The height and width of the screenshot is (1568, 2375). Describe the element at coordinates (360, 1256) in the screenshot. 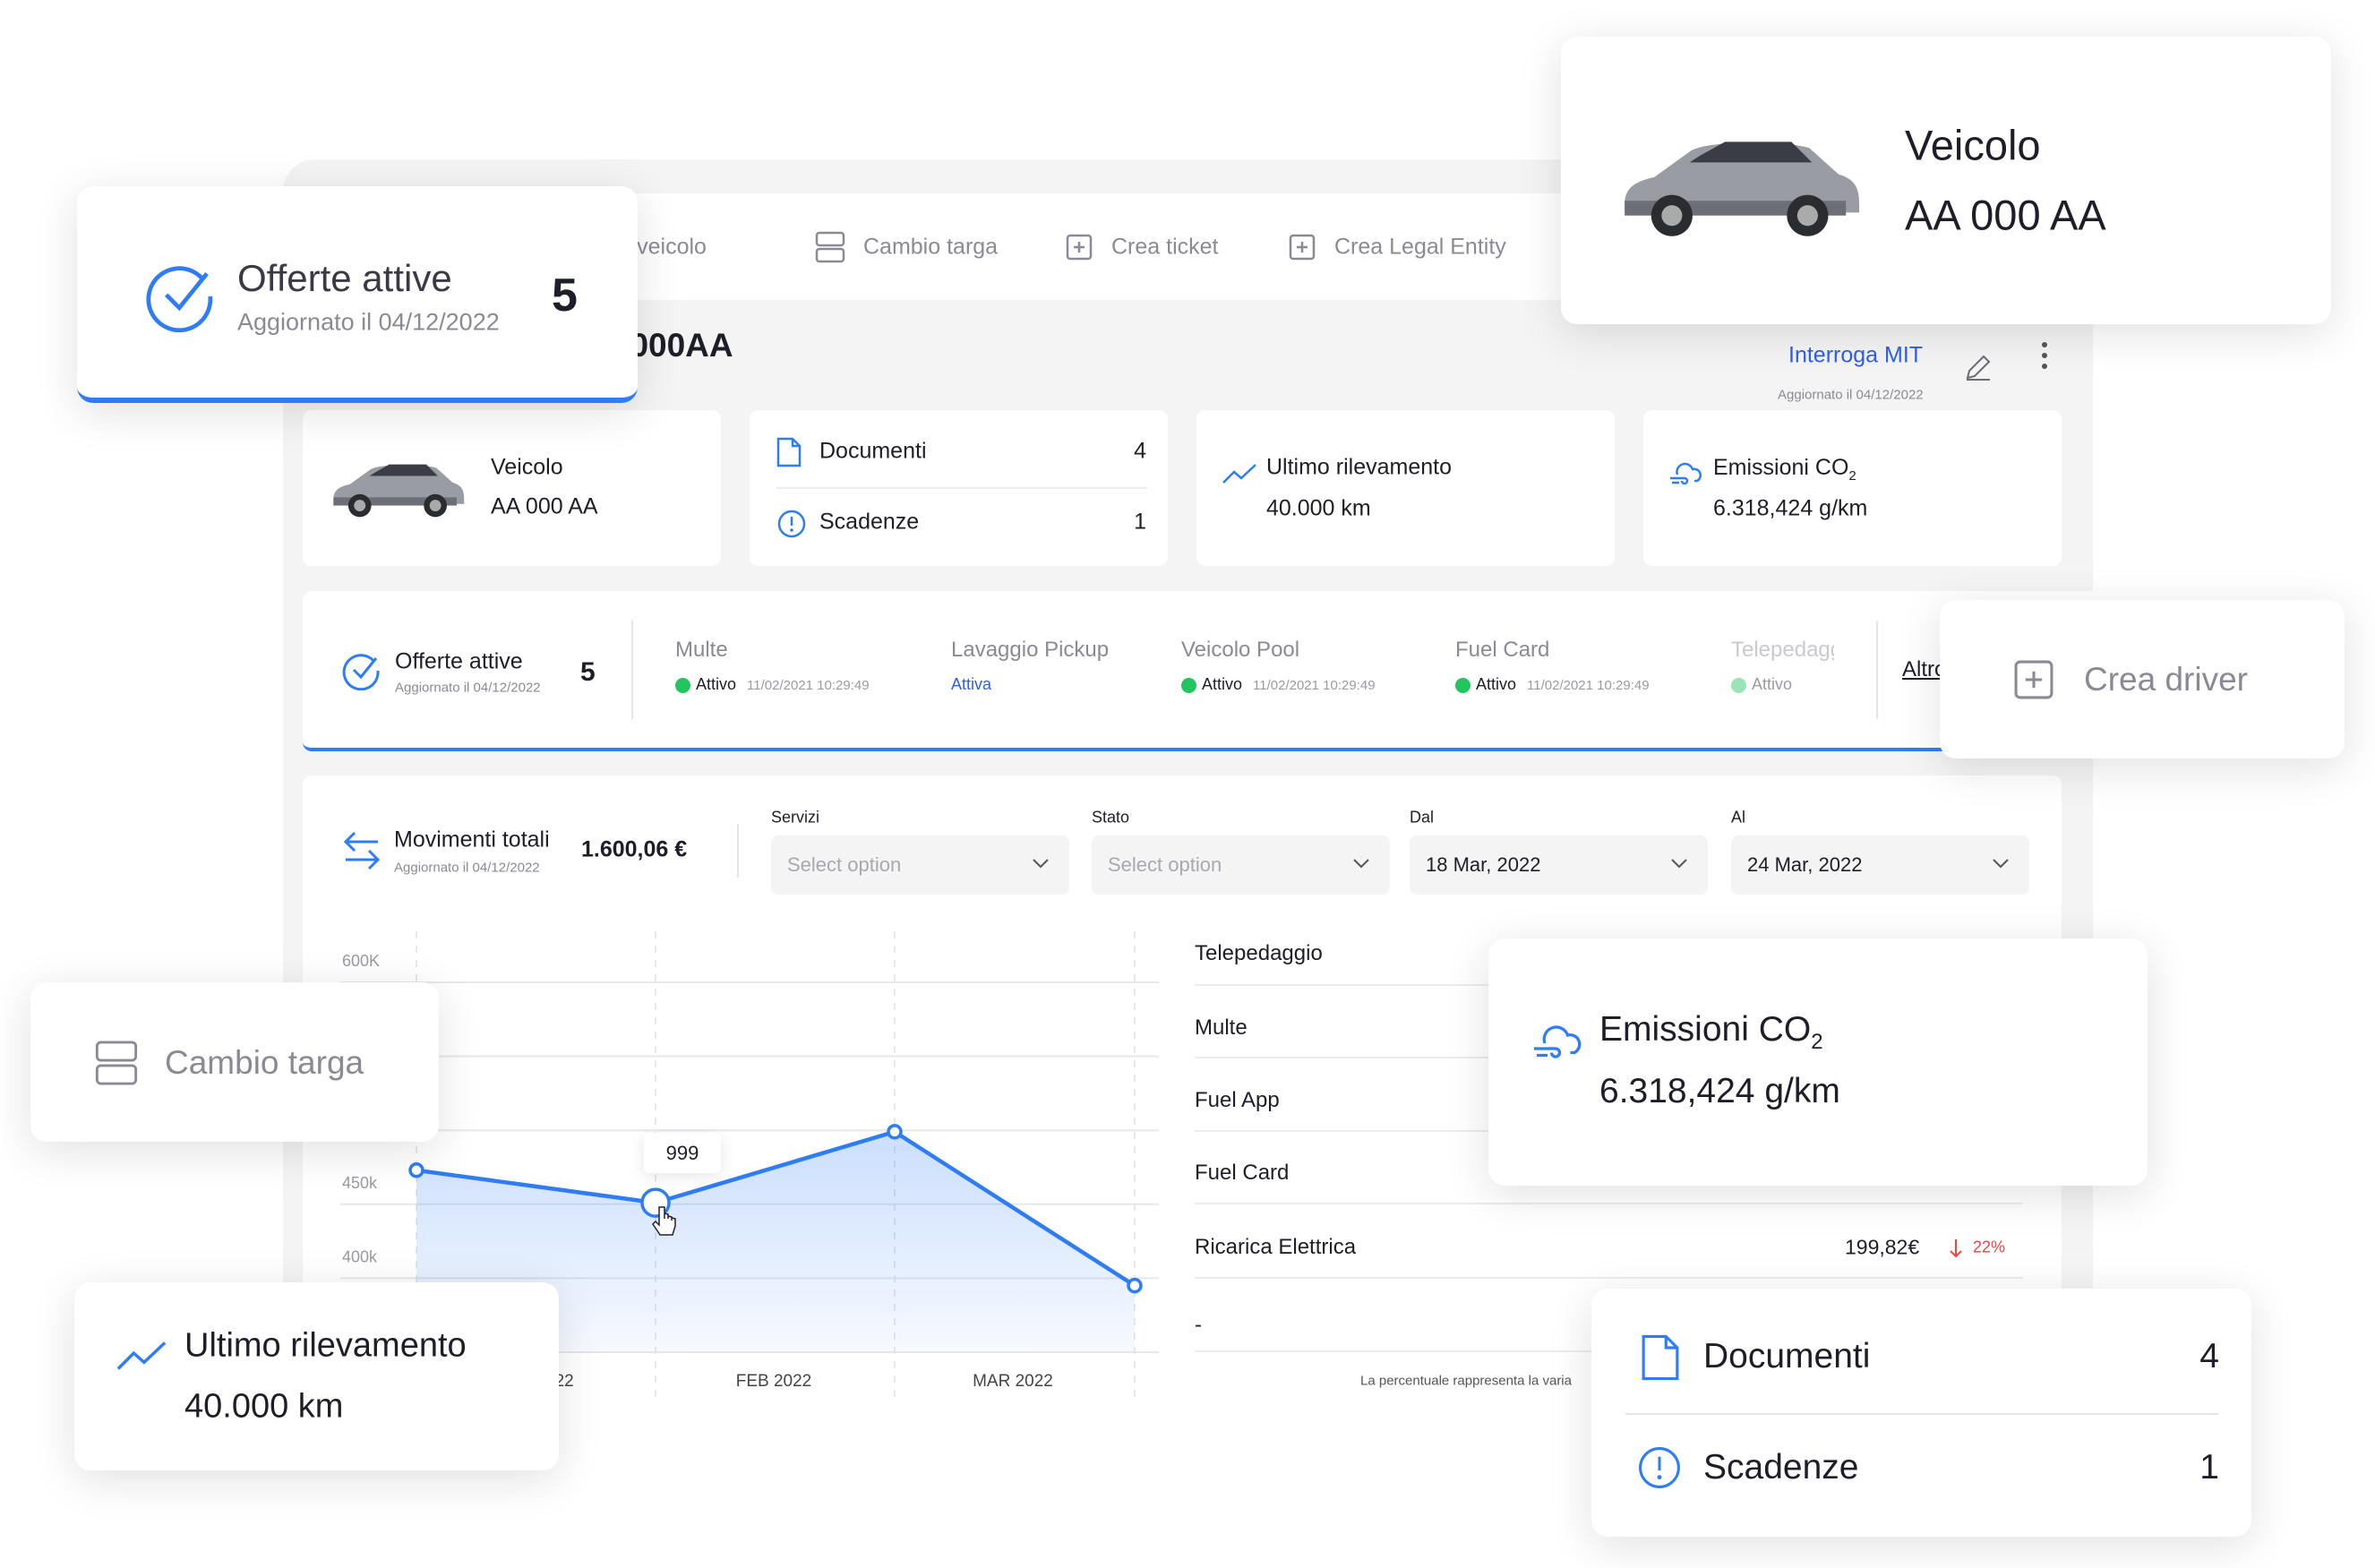

I see `y-tick-label: 400k` at that location.